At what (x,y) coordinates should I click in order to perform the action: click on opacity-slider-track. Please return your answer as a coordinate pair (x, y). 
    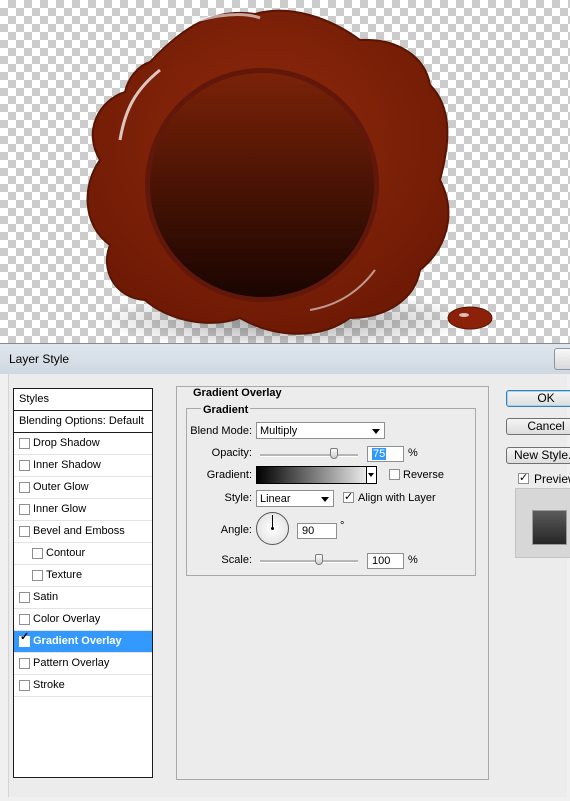
    Looking at the image, I should click on (309, 455).